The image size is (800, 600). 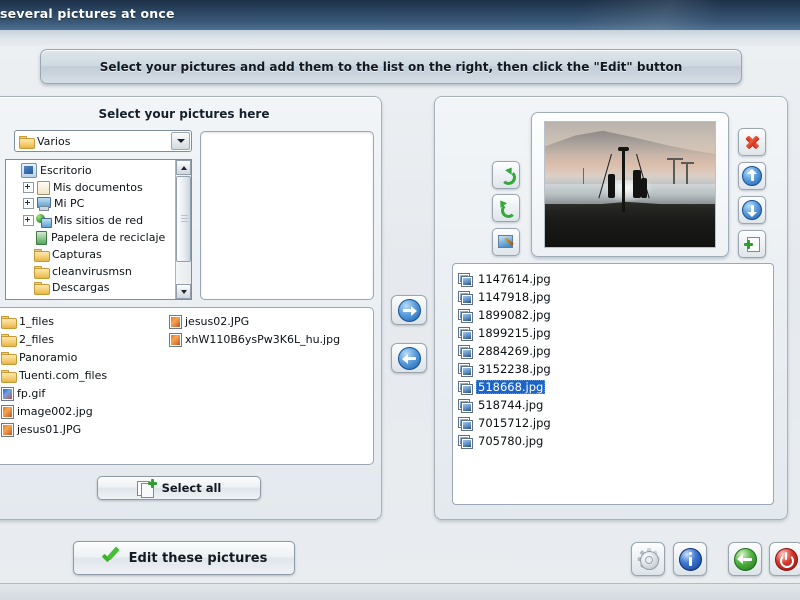 What do you see at coordinates (614, 423) in the screenshot?
I see `list-item: 7015712.jpg` at bounding box center [614, 423].